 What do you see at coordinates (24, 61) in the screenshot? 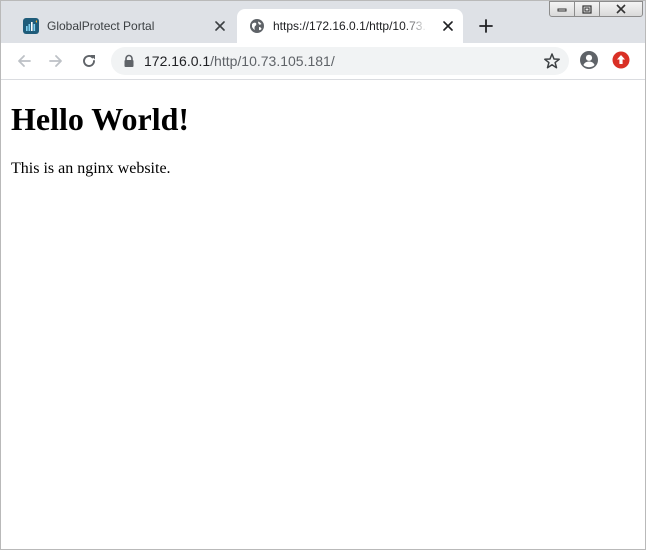
I see `back-arrow-icon` at bounding box center [24, 61].